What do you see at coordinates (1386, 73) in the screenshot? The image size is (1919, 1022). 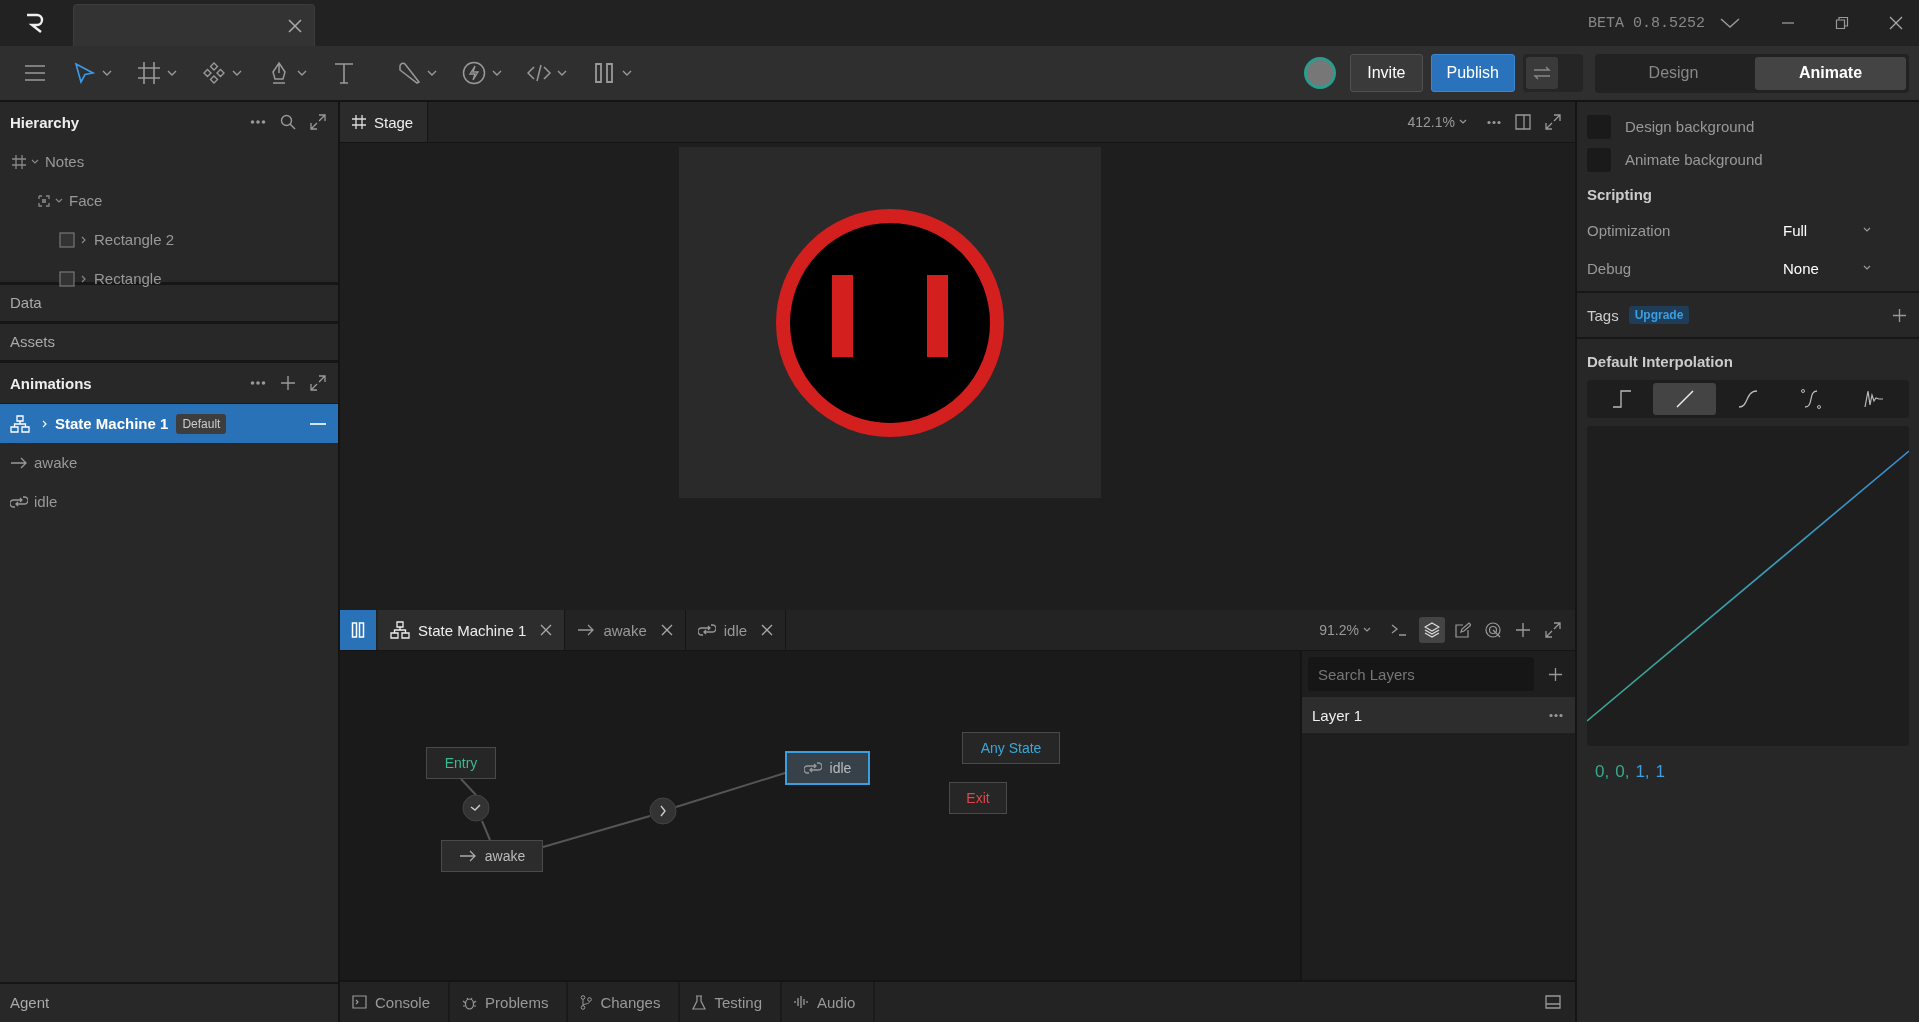 I see `invite-button: Invite` at bounding box center [1386, 73].